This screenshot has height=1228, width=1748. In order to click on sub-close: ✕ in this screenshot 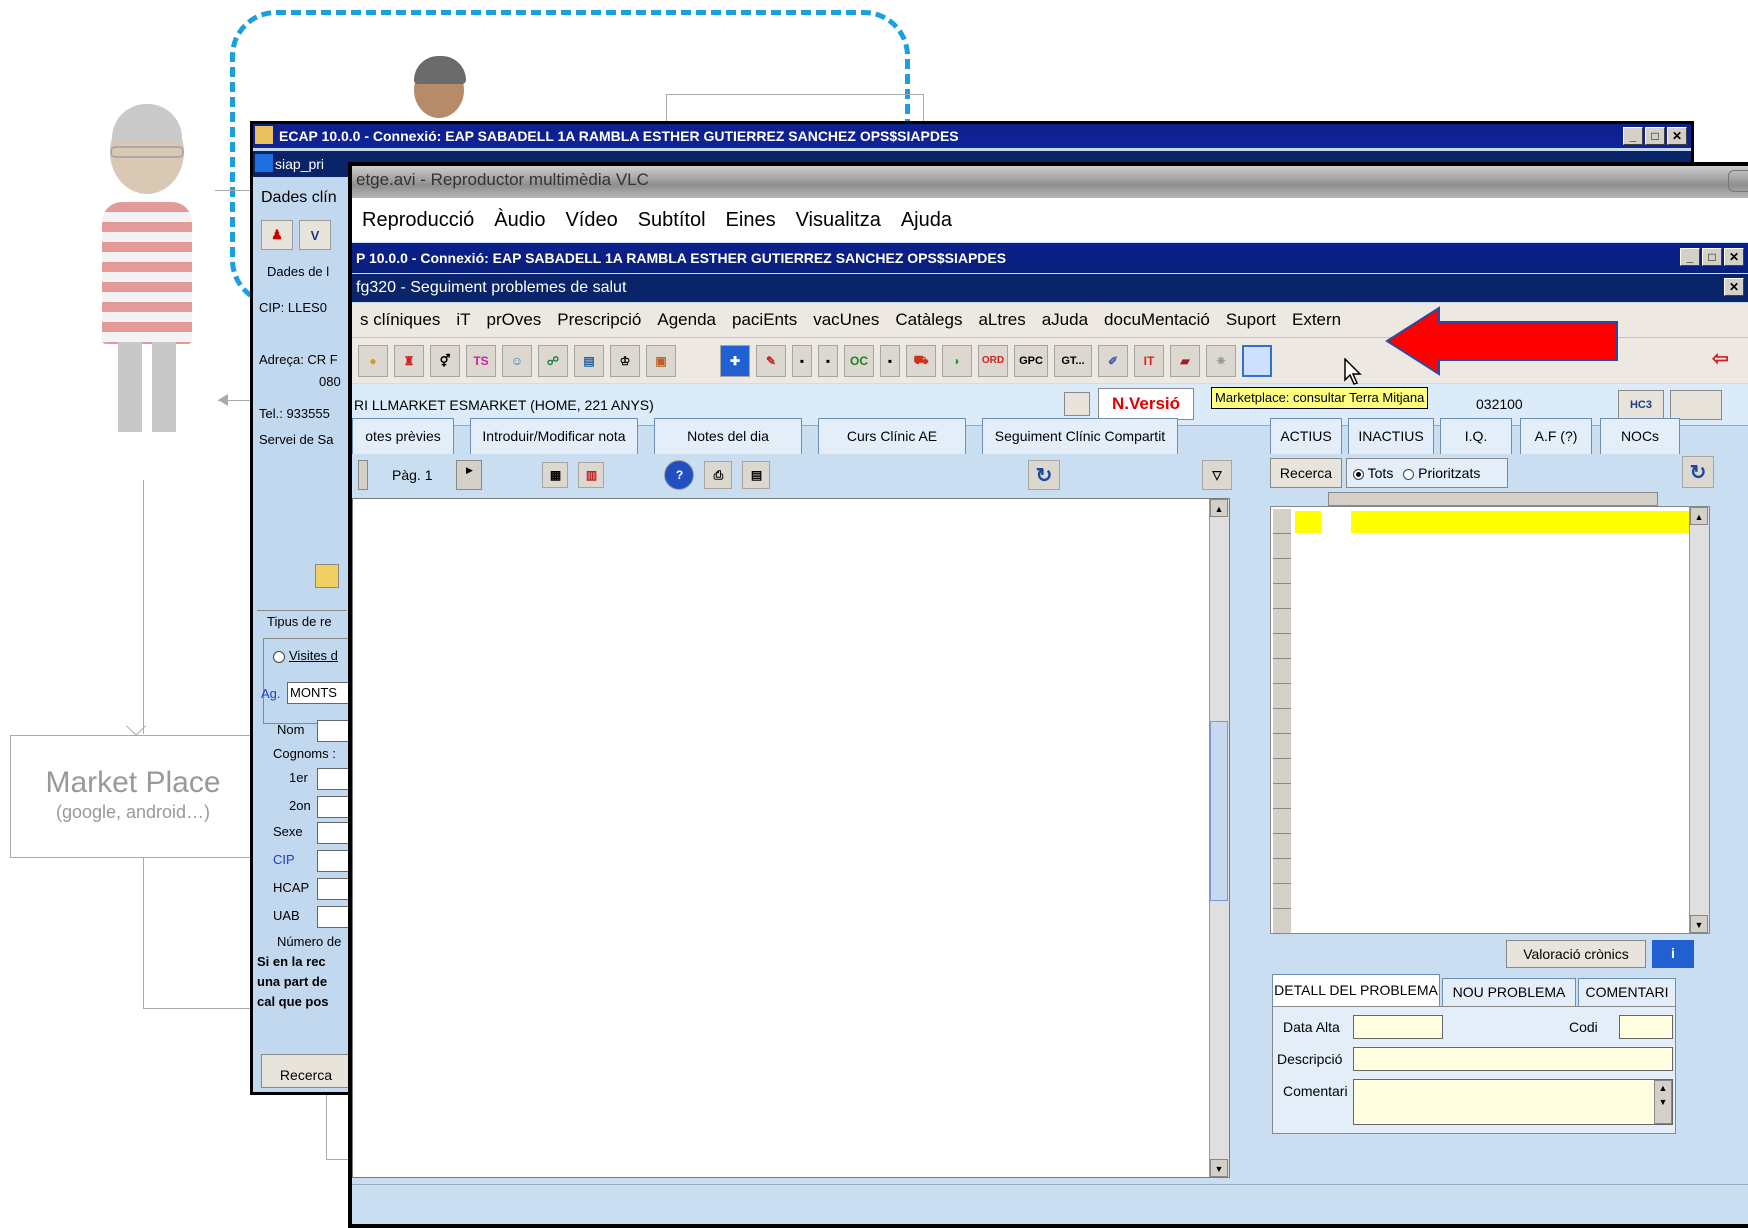, I will do `click(1734, 287)`.